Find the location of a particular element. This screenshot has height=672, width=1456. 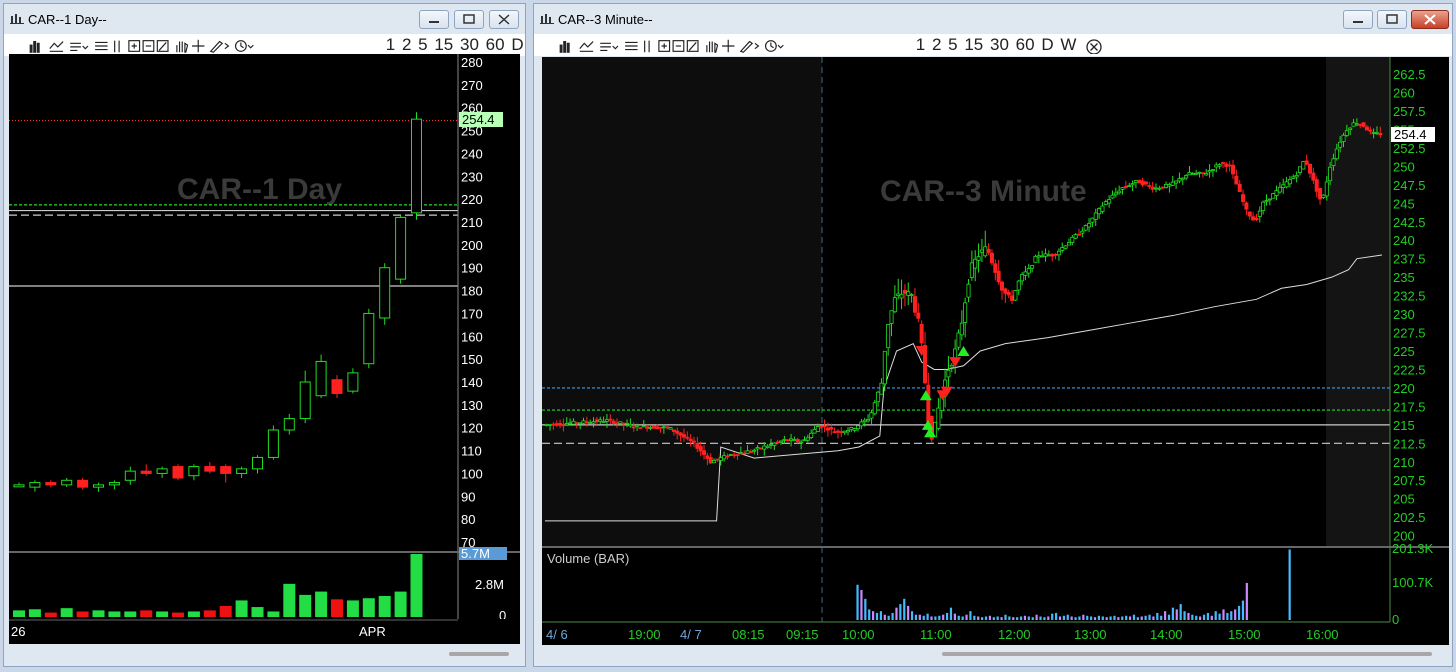

volume-tick-max: 5.7M is located at coordinates (475, 553).